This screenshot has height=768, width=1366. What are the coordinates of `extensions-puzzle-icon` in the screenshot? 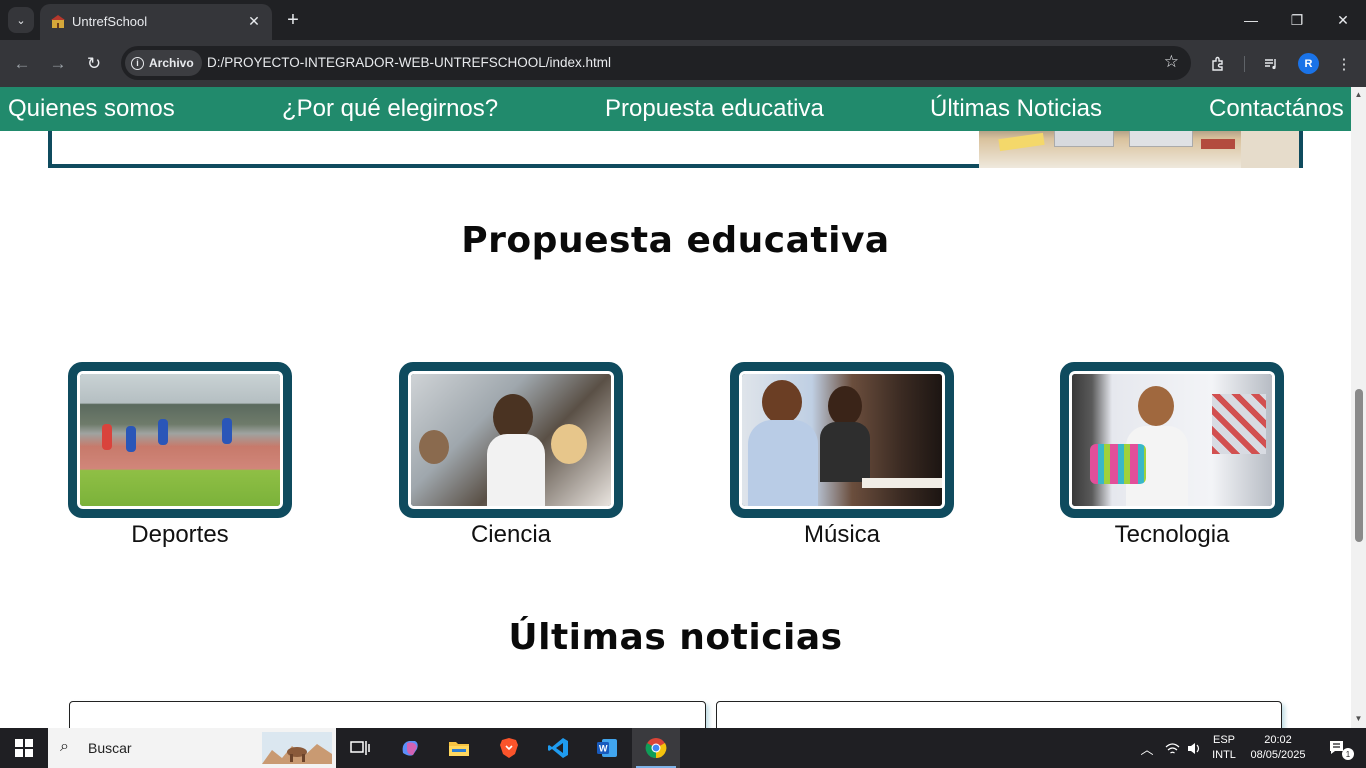 It's located at (1218, 64).